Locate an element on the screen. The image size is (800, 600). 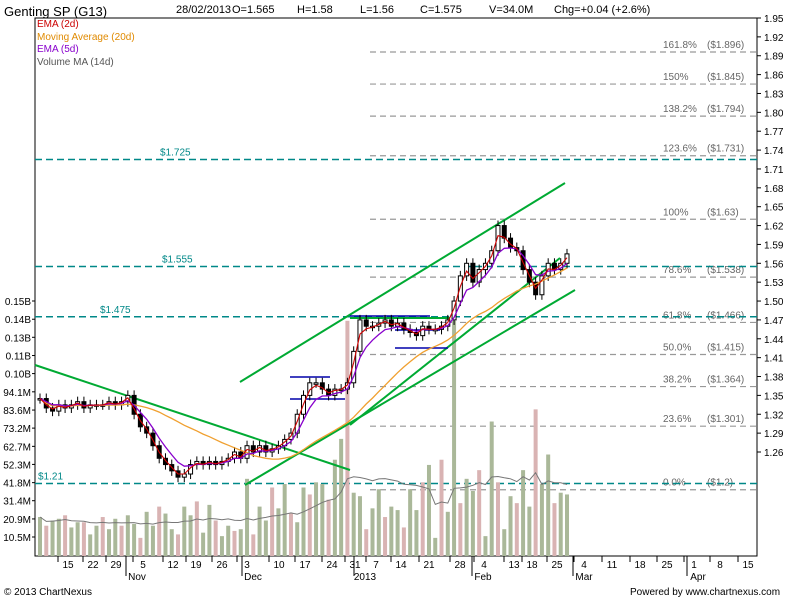
fib-level-label: 38.2% is located at coordinates (677, 380).